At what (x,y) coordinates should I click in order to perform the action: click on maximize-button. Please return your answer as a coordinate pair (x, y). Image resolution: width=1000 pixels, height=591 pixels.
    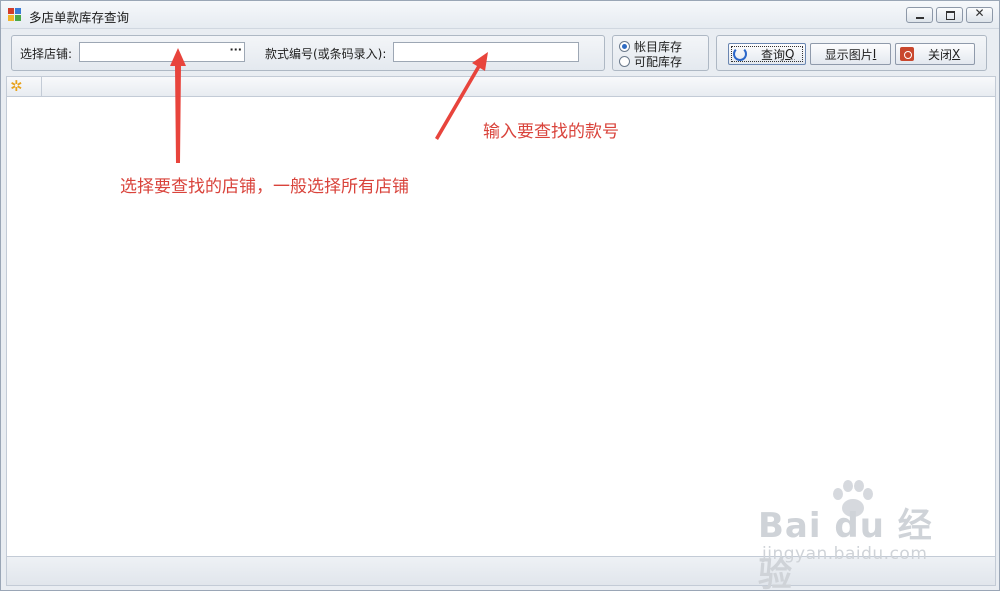
    Looking at the image, I should click on (949, 15).